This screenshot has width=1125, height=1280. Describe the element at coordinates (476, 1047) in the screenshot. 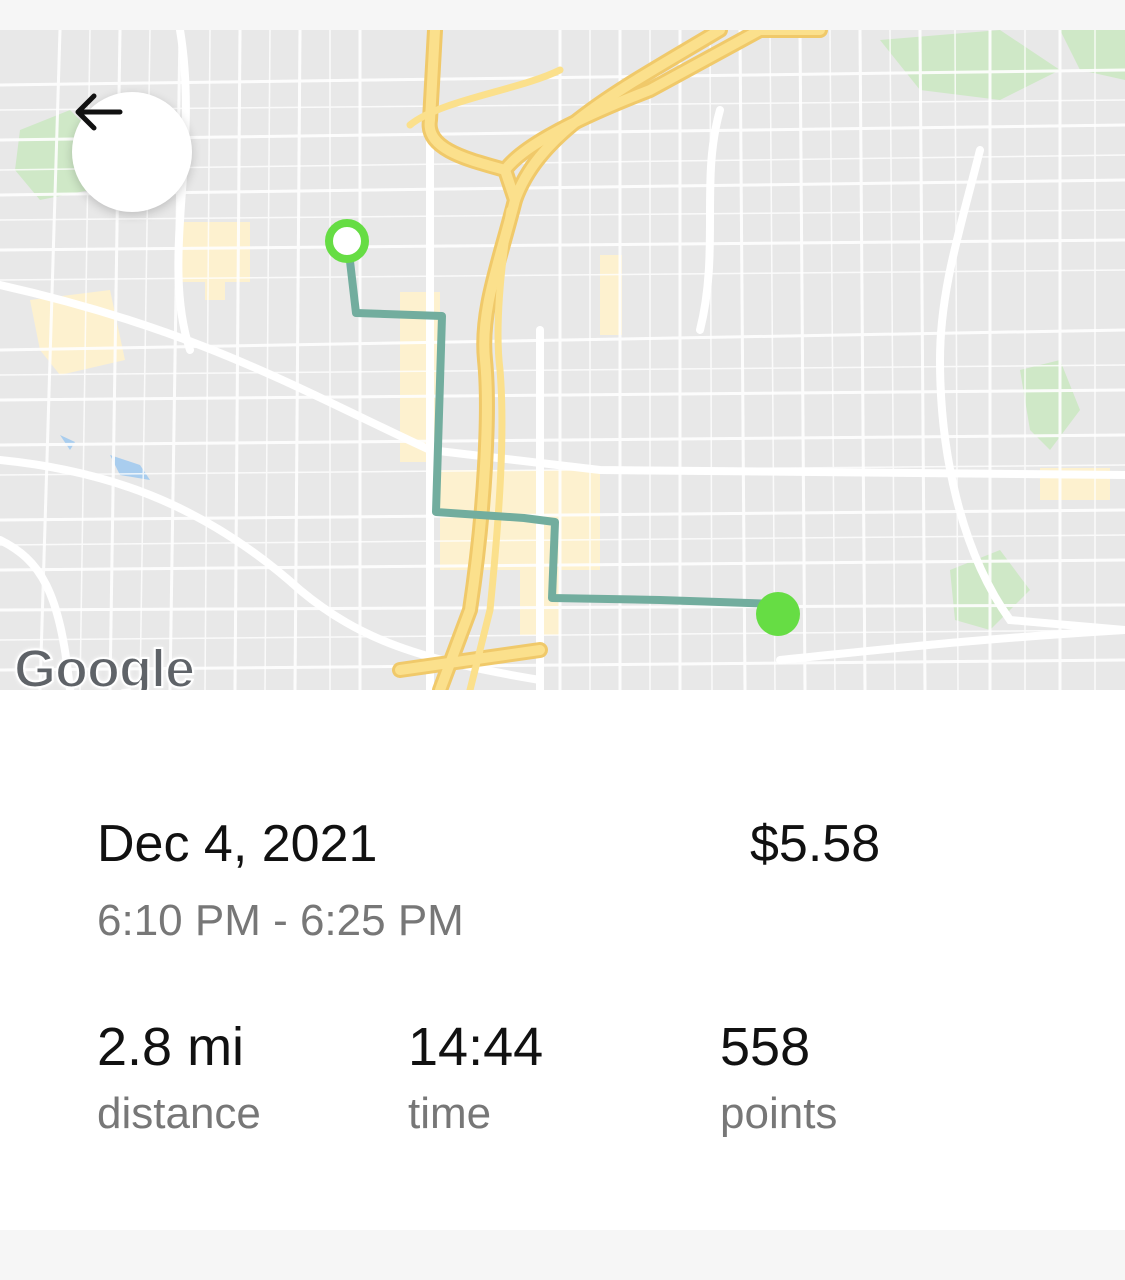

I see `time-value: 14:44` at that location.